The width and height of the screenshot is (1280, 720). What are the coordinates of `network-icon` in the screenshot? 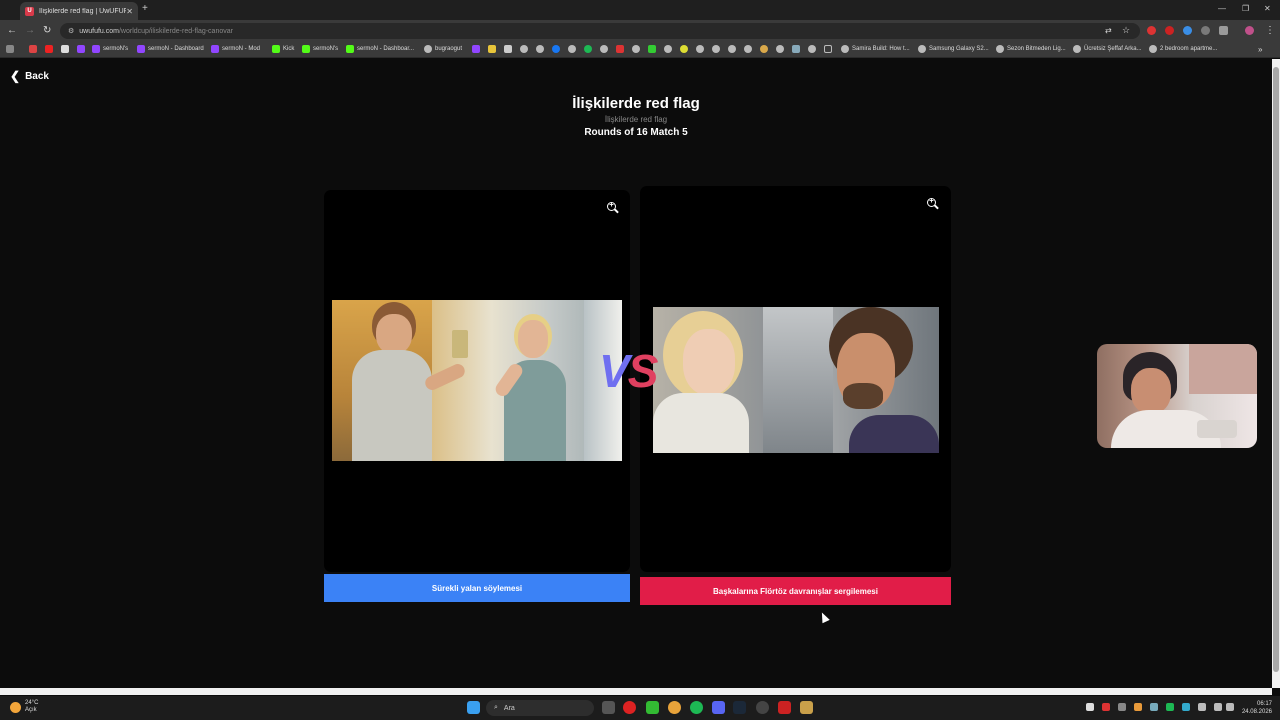 It's located at (1218, 707).